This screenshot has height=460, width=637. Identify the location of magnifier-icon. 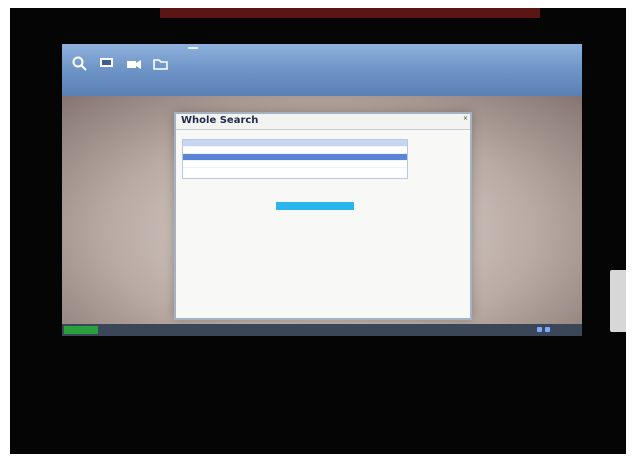
(79, 63).